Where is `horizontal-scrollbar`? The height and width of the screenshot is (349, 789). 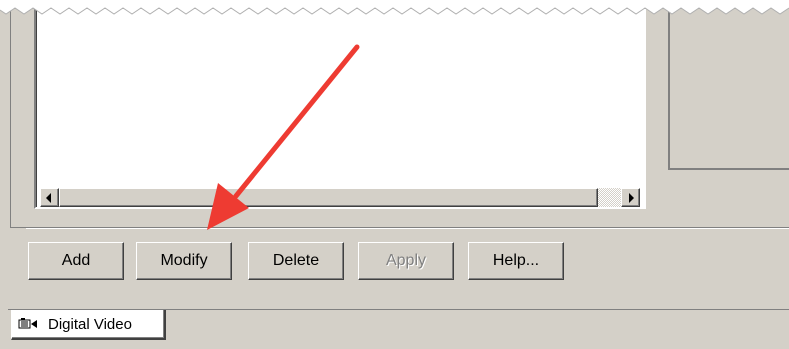 horizontal-scrollbar is located at coordinates (340, 197).